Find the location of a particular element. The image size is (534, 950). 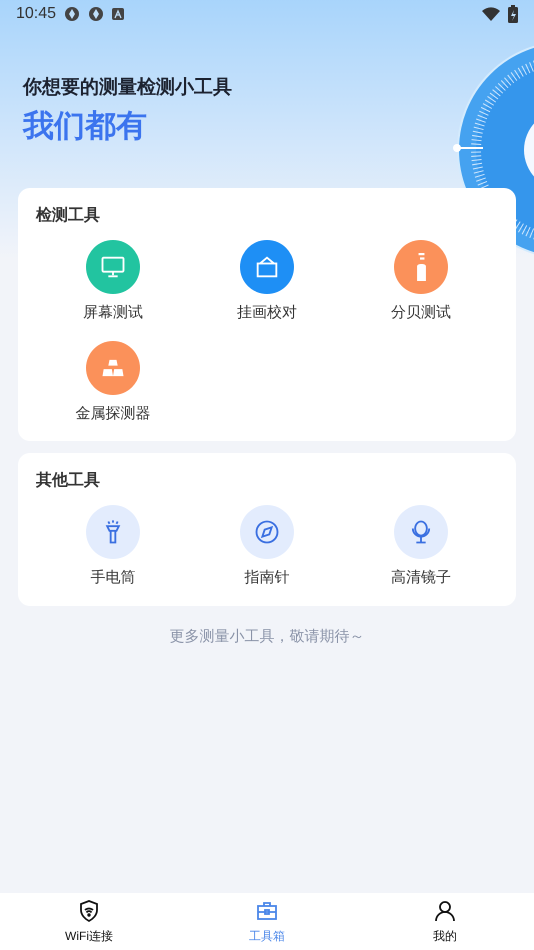

card-title: 检测工具 is located at coordinates (68, 216).